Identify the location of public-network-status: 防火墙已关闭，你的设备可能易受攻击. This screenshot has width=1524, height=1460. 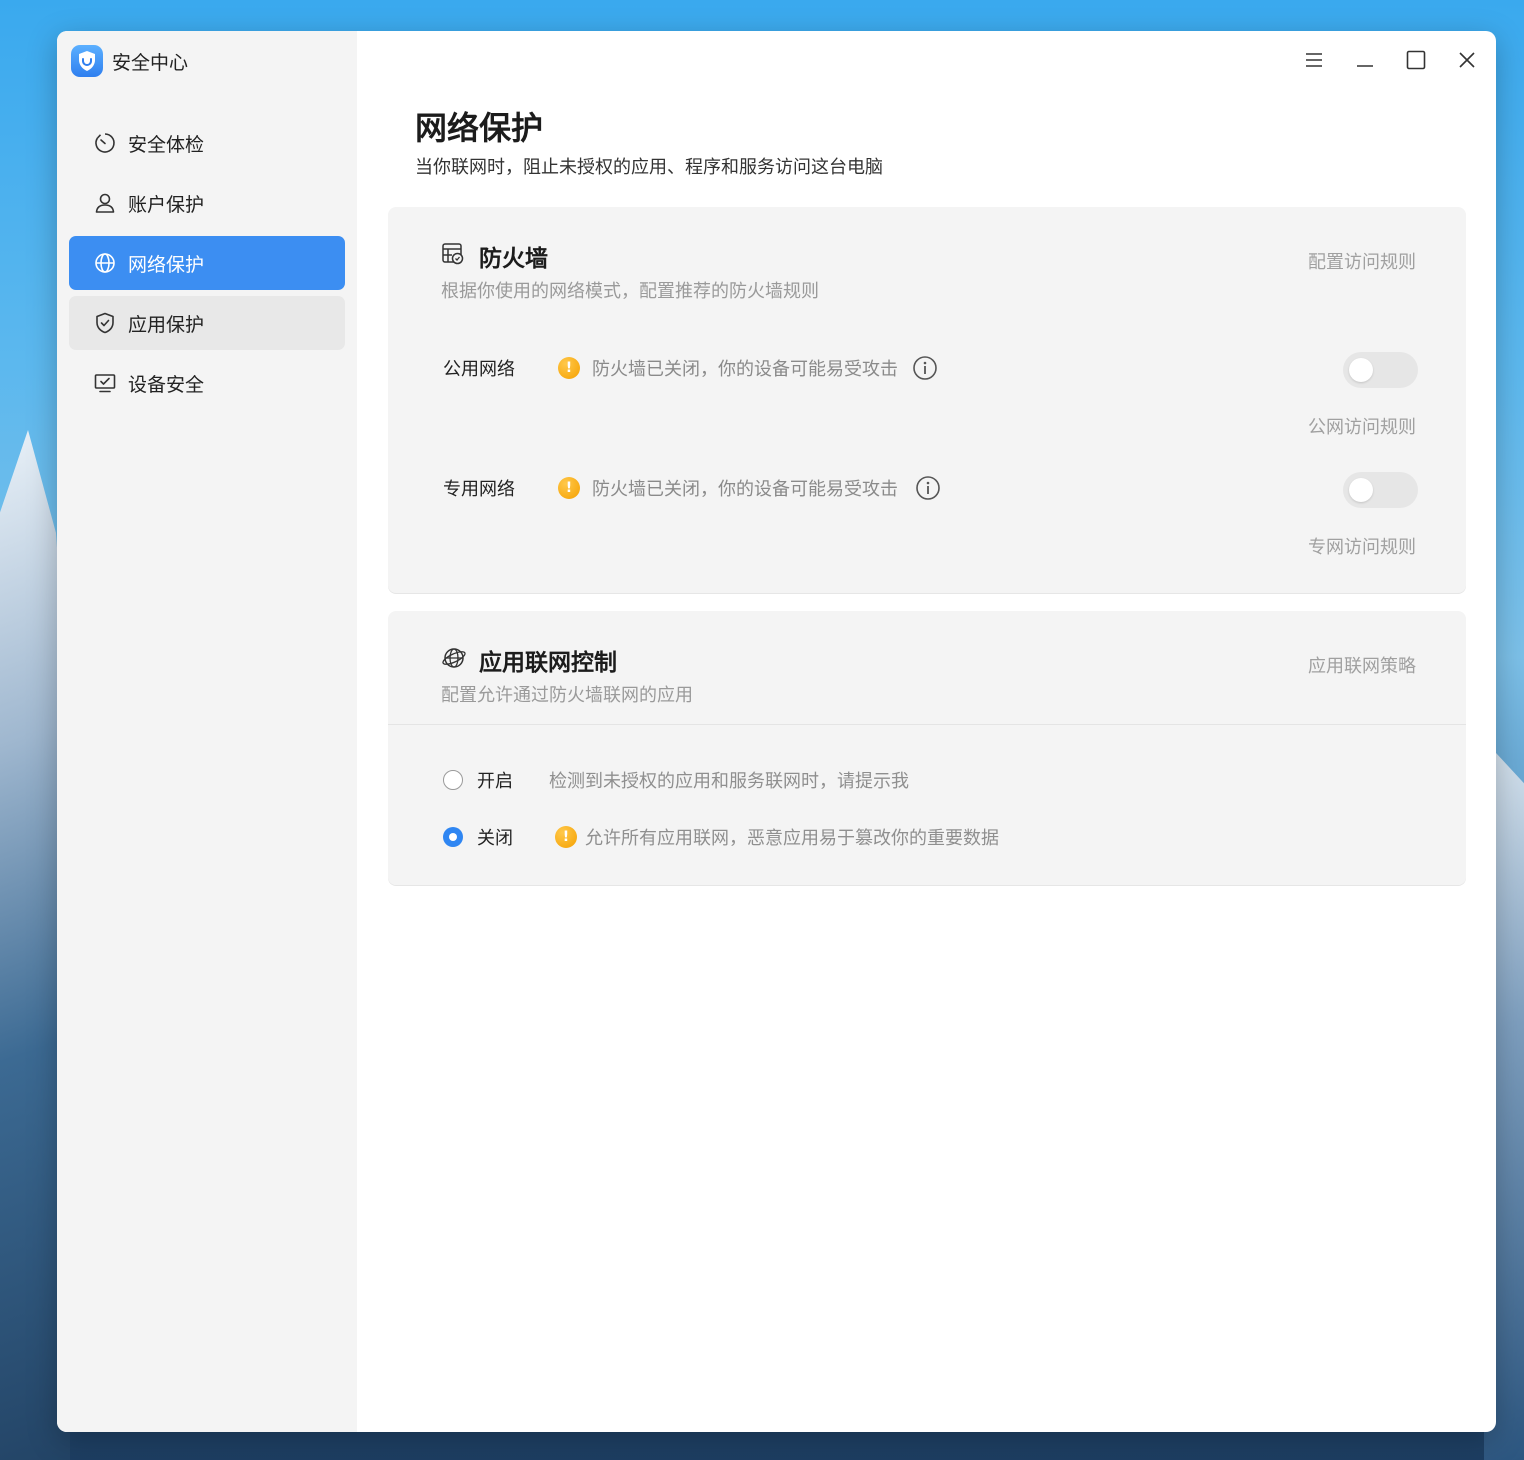
(745, 369).